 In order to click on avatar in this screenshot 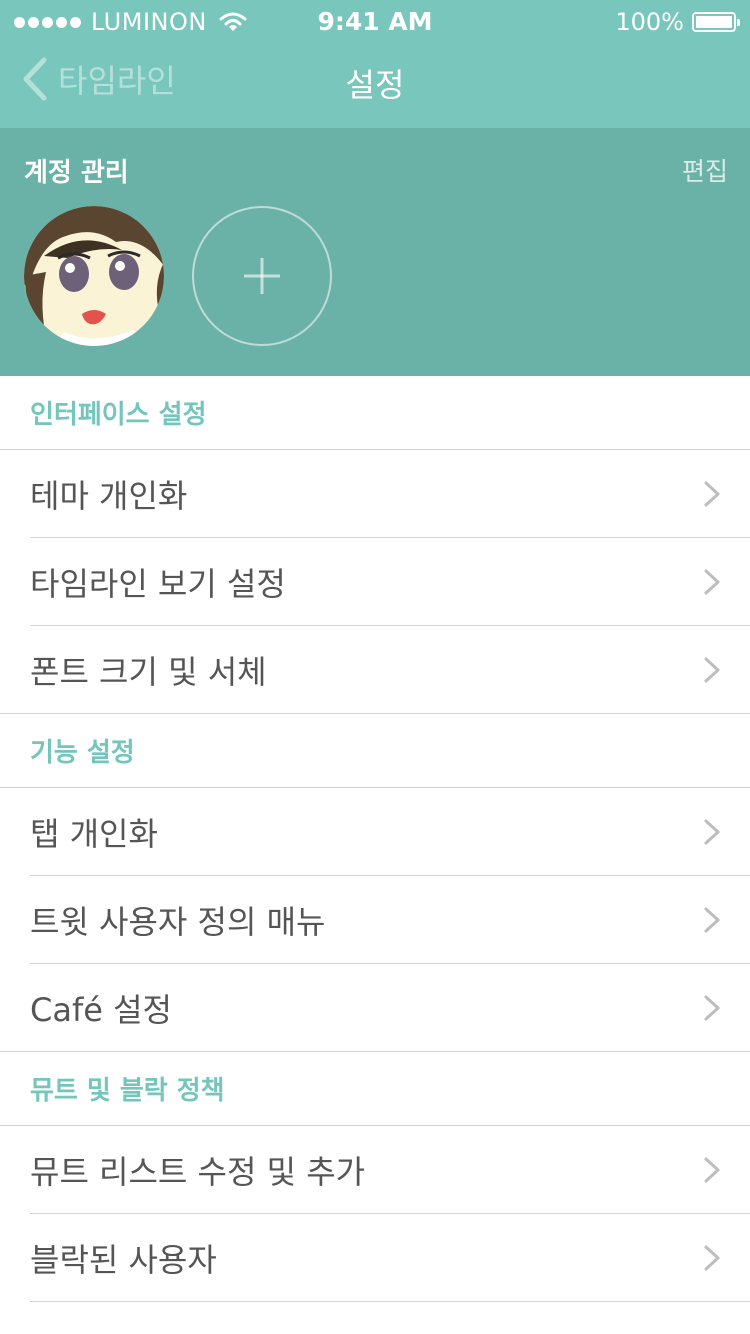, I will do `click(94, 276)`.